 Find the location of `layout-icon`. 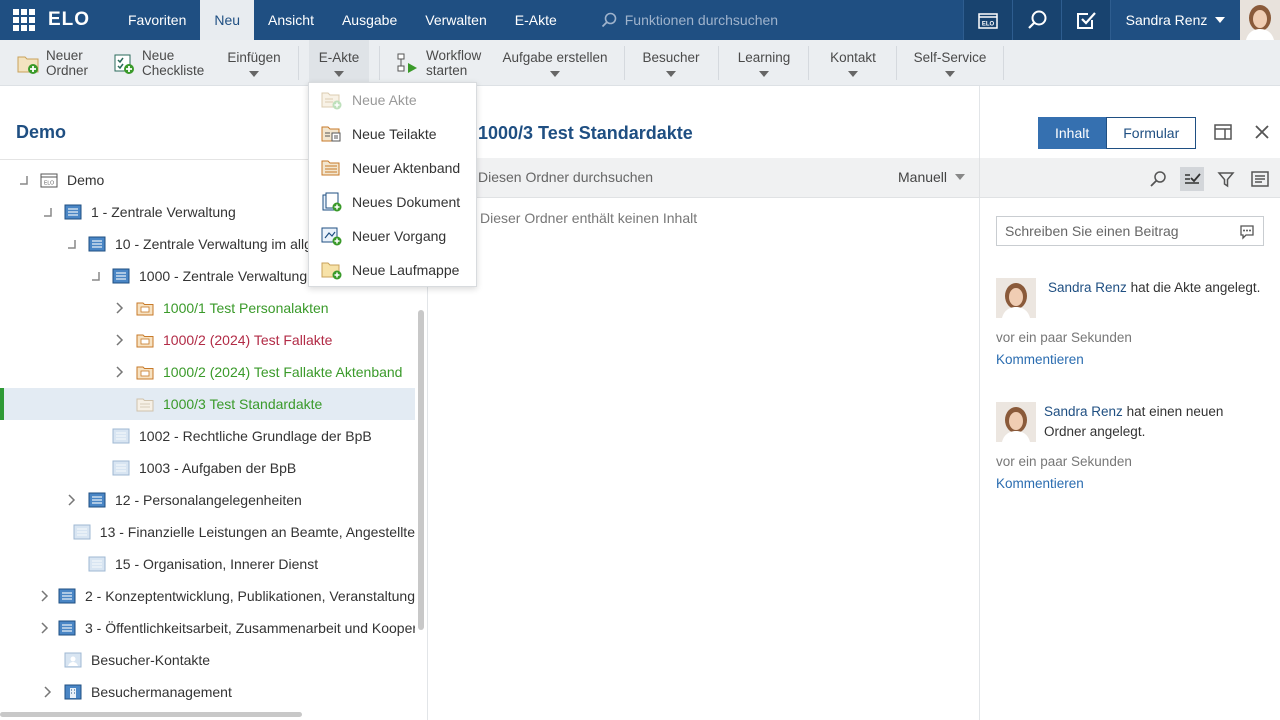

layout-icon is located at coordinates (1223, 132).